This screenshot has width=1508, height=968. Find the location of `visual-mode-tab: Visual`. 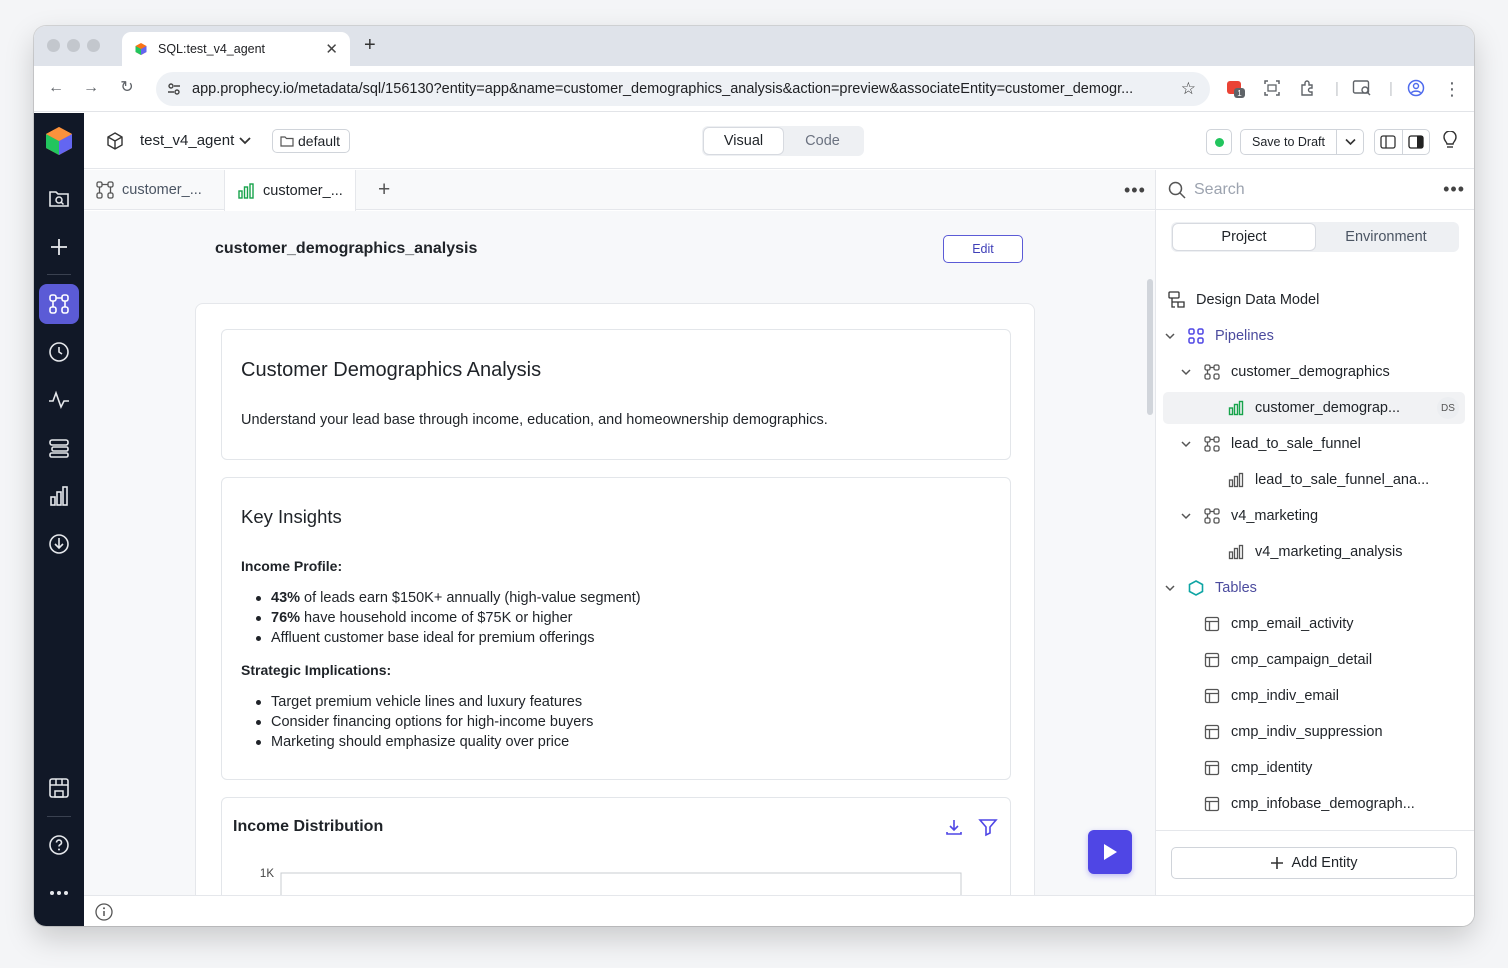

visual-mode-tab: Visual is located at coordinates (743, 141).